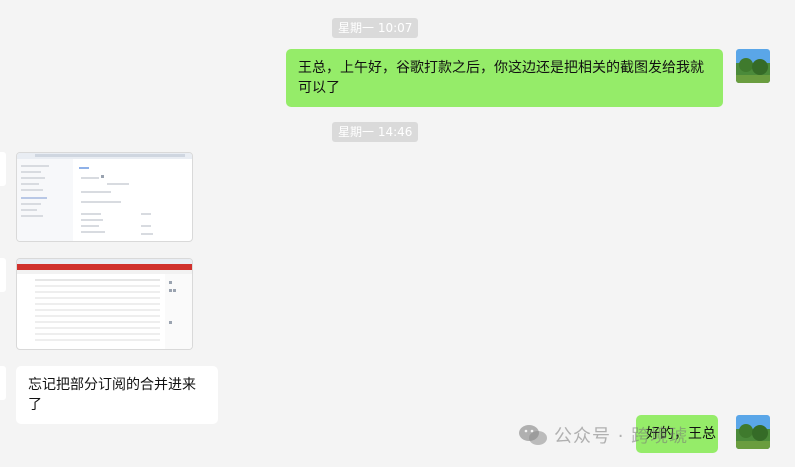 This screenshot has width=795, height=467. Describe the element at coordinates (621, 436) in the screenshot. I see `watermark-text: 公众号 · 跨境琥` at that location.